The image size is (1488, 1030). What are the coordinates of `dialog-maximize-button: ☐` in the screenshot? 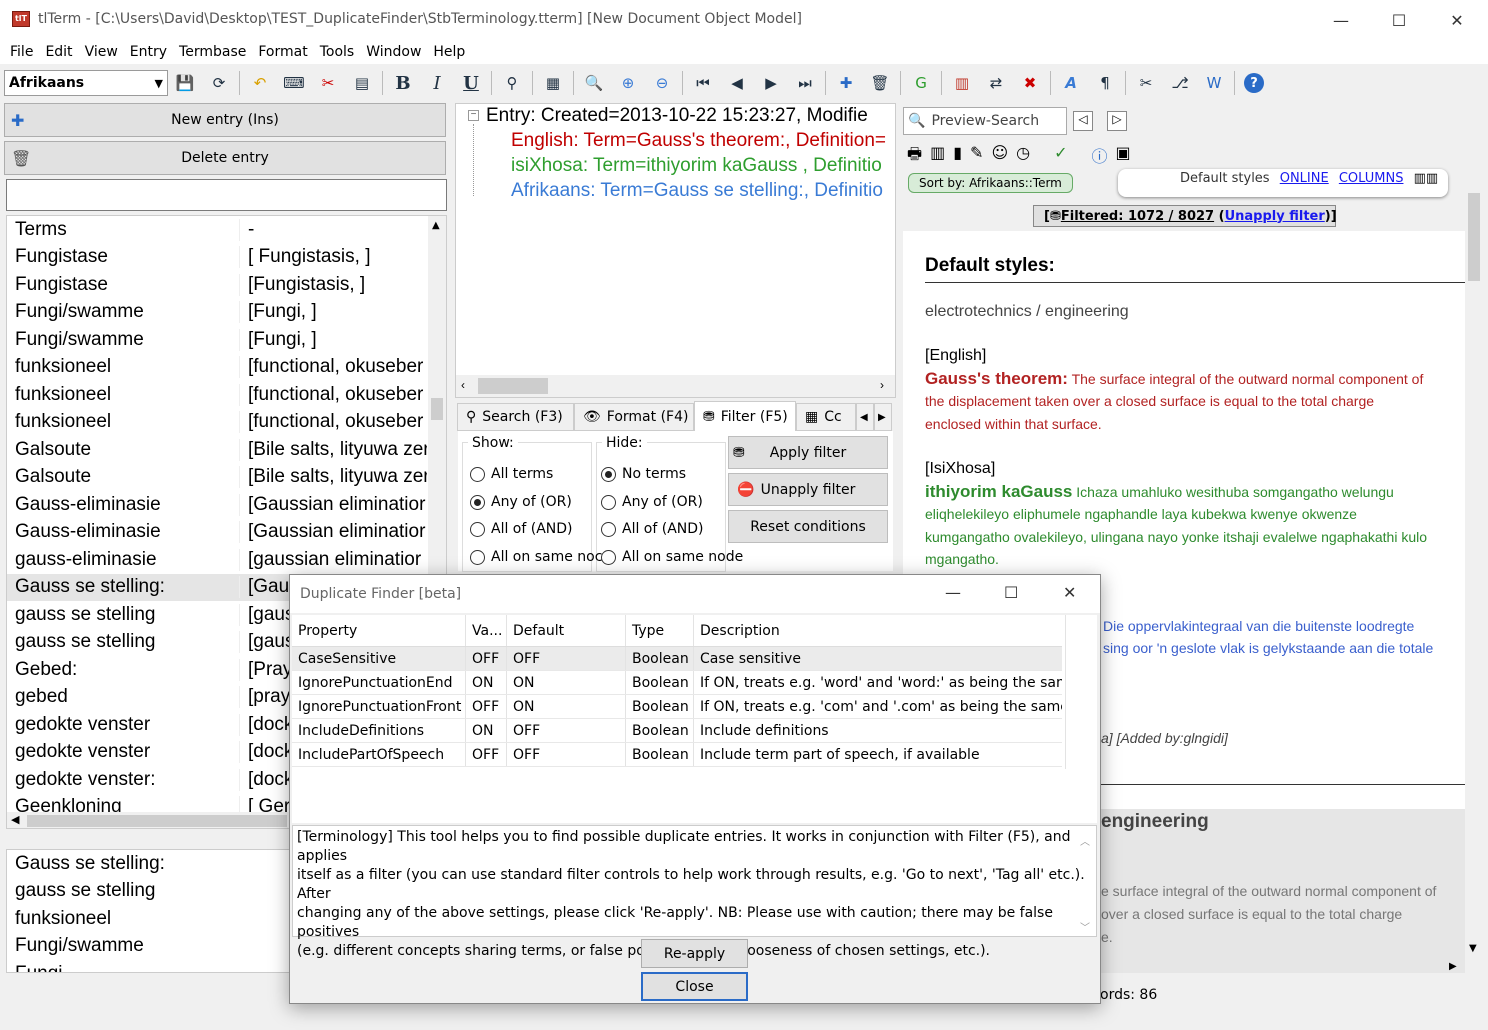 It's located at (1011, 592).